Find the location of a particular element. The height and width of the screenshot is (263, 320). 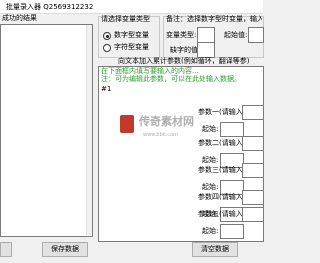

param-label: 参数四(请输入) is located at coordinates (222, 197).